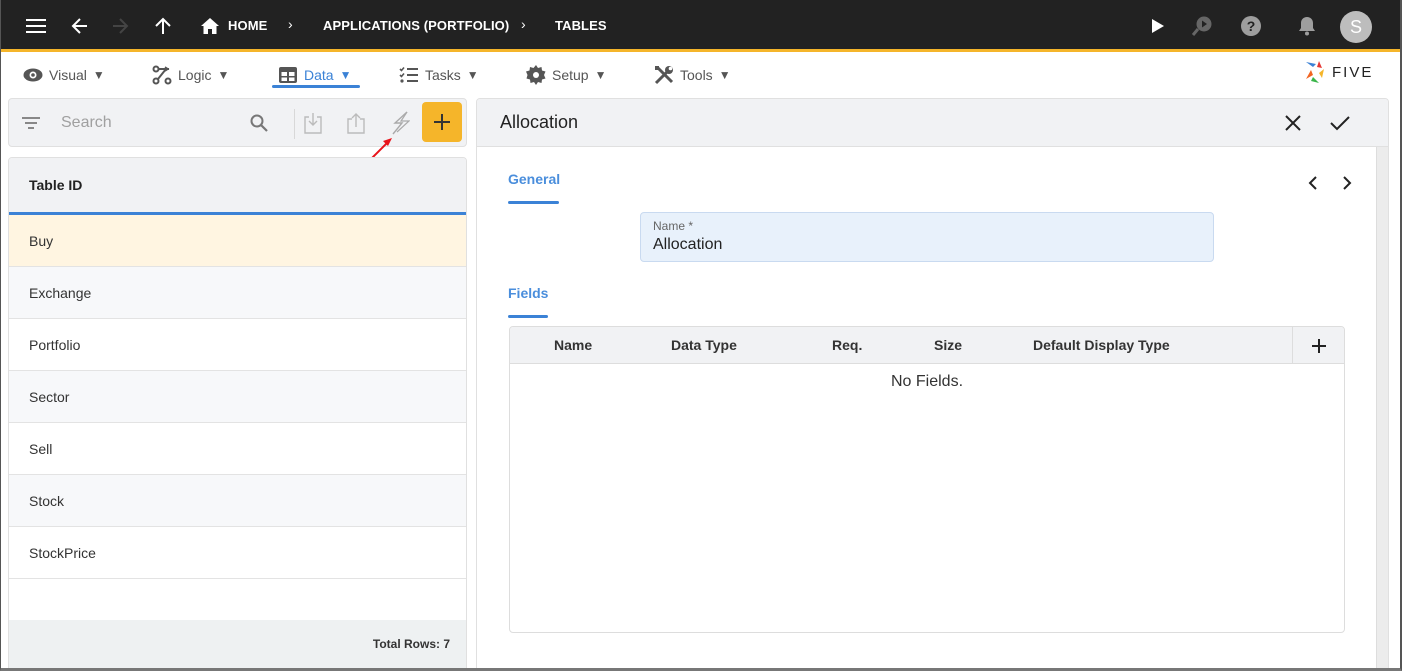  What do you see at coordinates (1315, 72) in the screenshot?
I see `five-logo-icon` at bounding box center [1315, 72].